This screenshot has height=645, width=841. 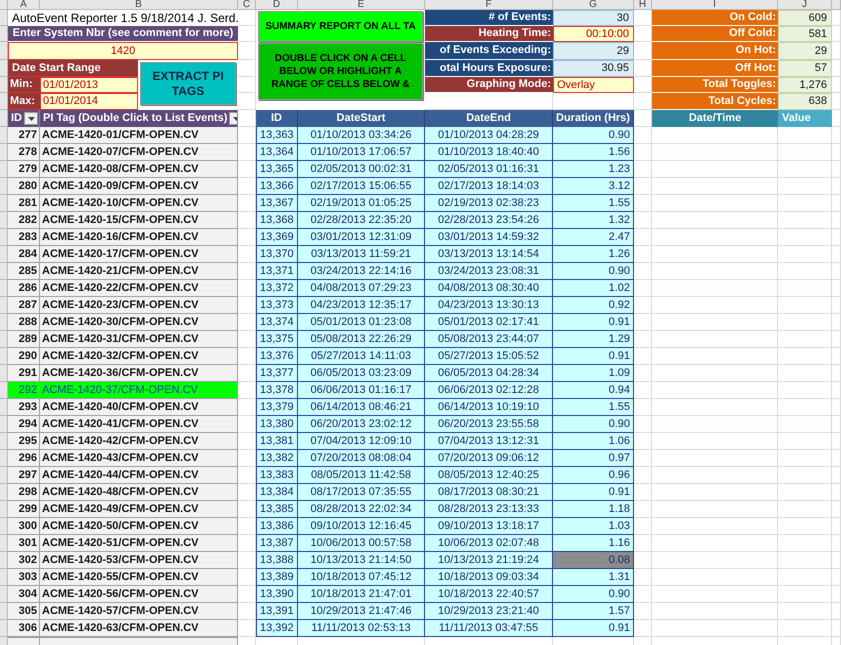 What do you see at coordinates (139, 356) in the screenshot?
I see `table-cell: ACME-1420-32/CFM-OPEN.CV` at bounding box center [139, 356].